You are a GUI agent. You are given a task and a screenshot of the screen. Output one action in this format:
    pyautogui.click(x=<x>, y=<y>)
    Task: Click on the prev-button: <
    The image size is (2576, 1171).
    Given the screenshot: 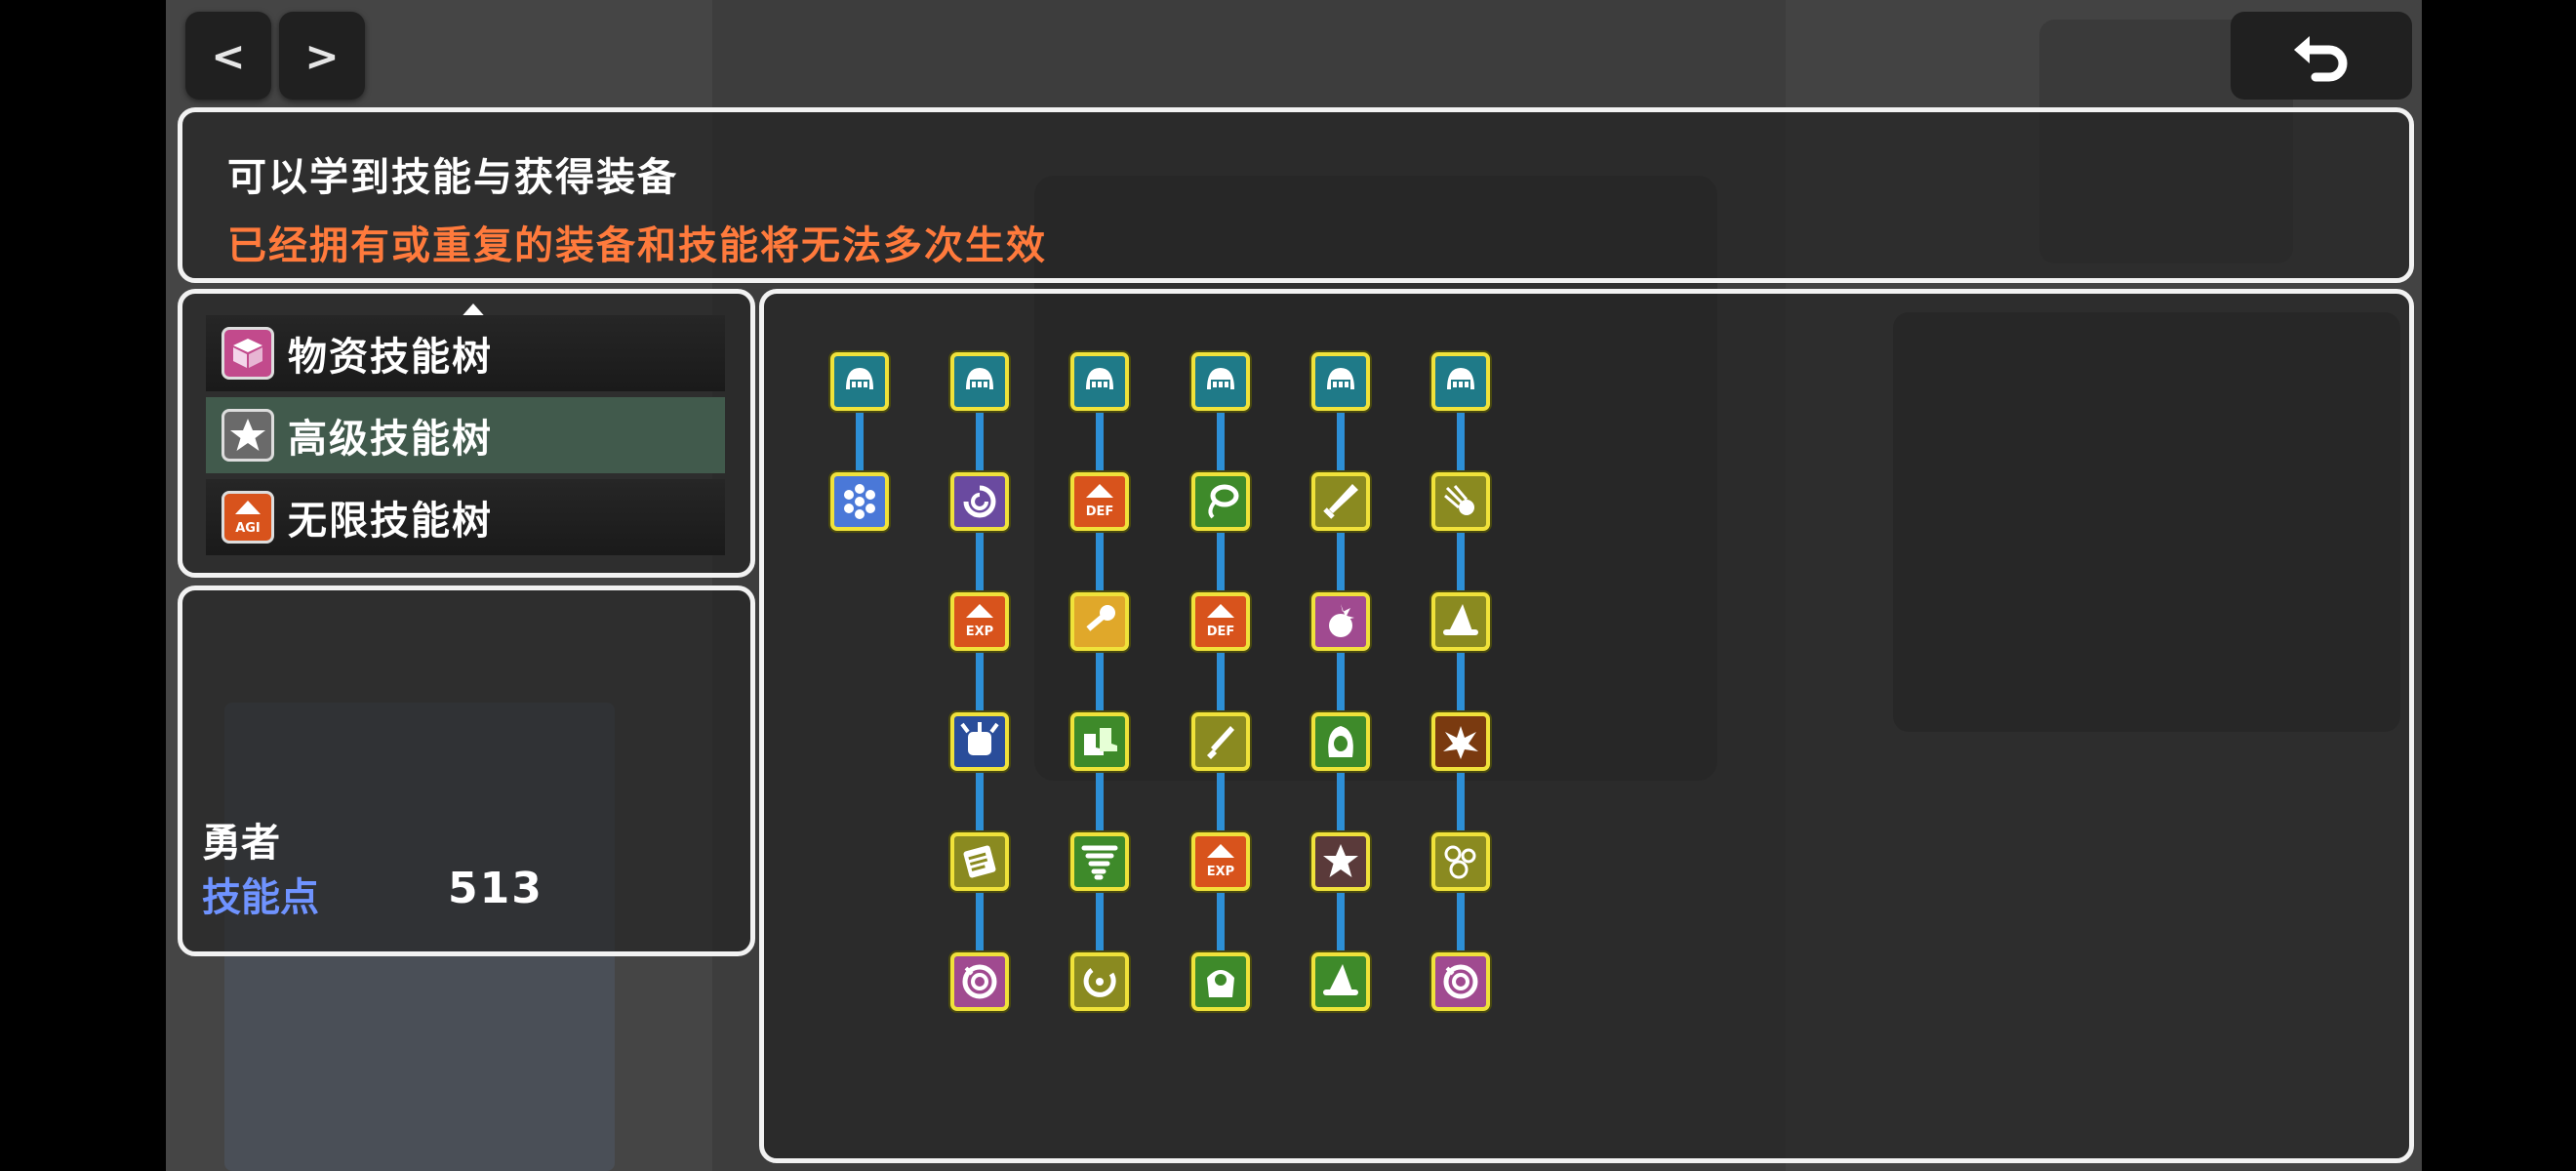 What is the action you would take?
    pyautogui.click(x=228, y=56)
    